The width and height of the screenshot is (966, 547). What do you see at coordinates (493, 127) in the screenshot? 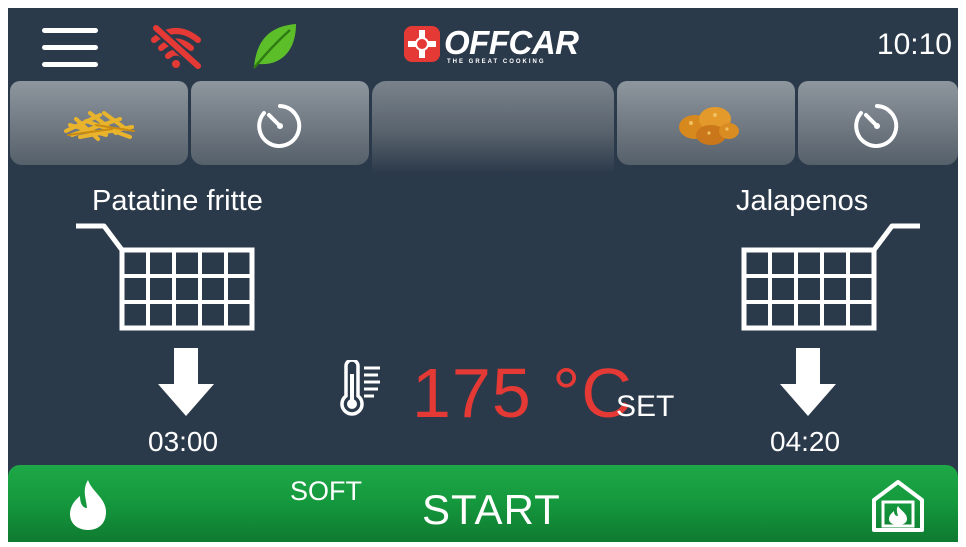
I see `tab-center-empty` at bounding box center [493, 127].